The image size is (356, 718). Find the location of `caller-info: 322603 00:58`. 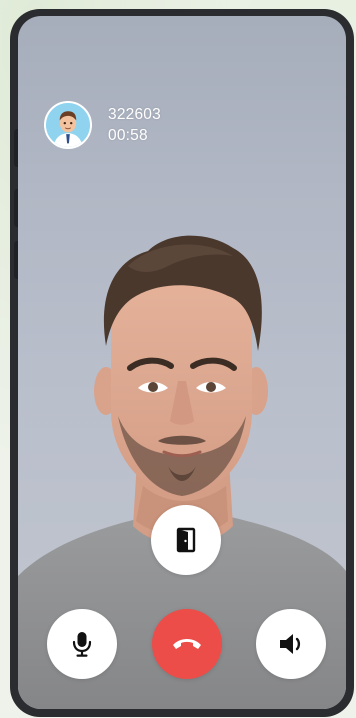

caller-info: 322603 00:58 is located at coordinates (102, 125).